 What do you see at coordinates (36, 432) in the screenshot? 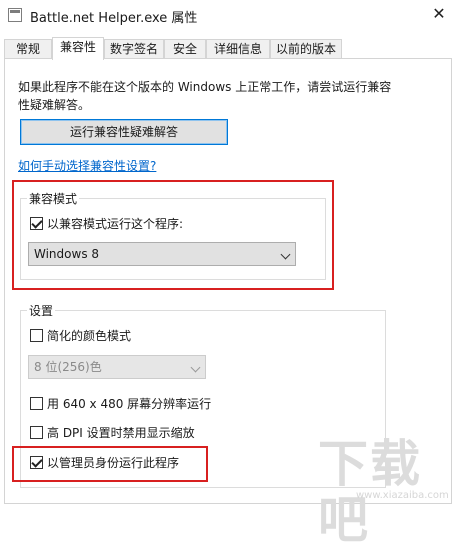
I see `high-dpi-checkbox` at bounding box center [36, 432].